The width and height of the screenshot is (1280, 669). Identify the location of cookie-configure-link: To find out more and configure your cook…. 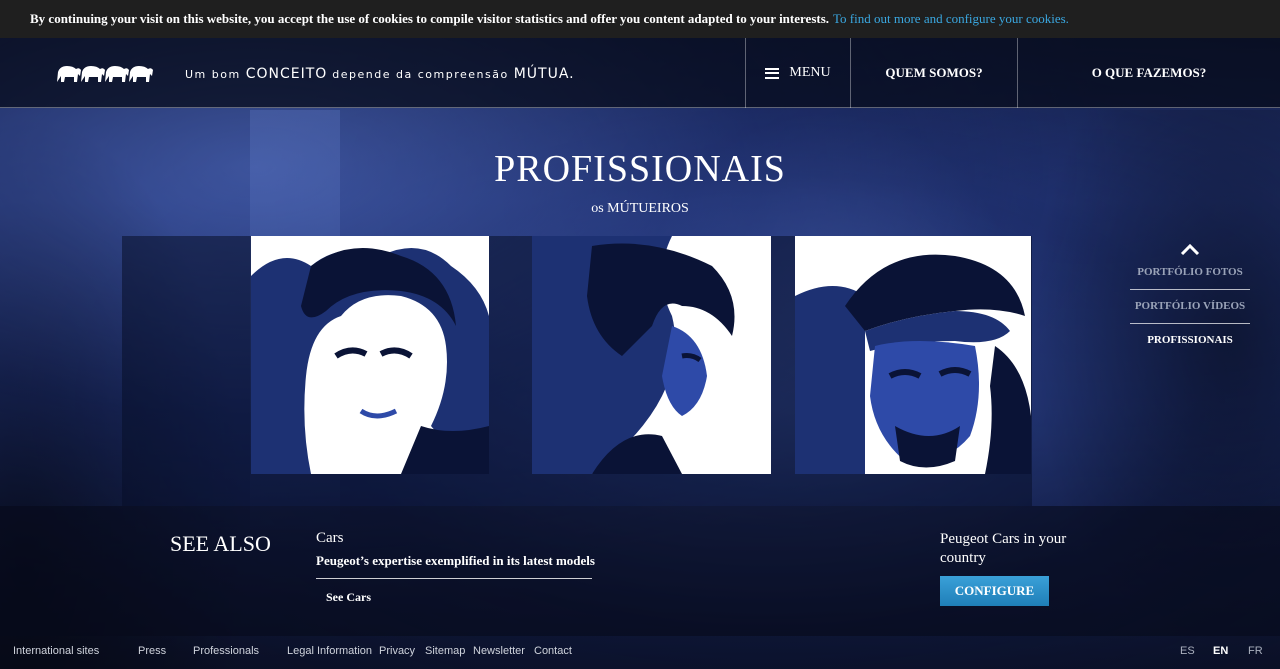
(951, 19).